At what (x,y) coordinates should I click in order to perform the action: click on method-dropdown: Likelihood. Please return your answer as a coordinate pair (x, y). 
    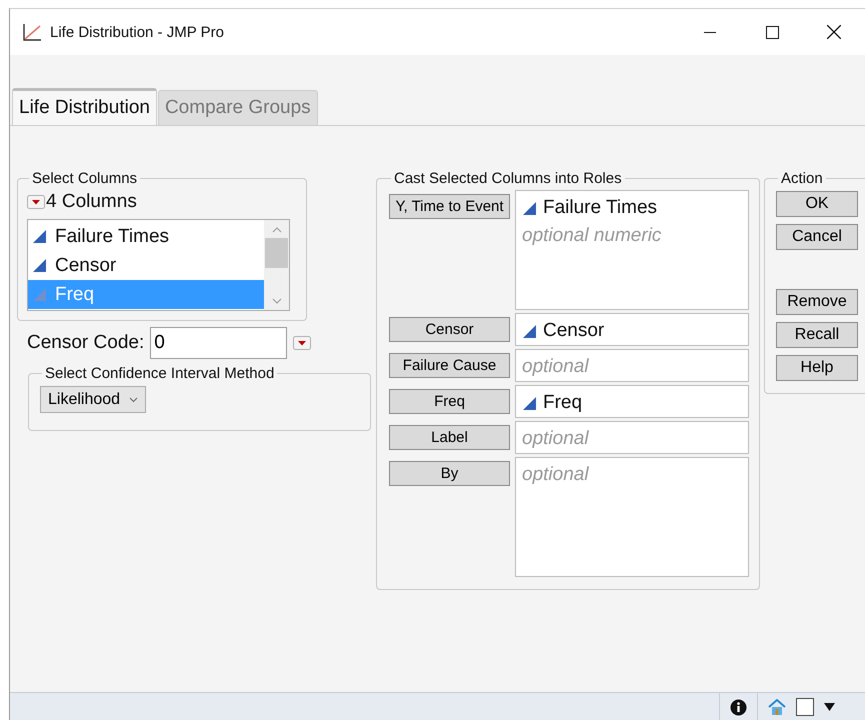
    Looking at the image, I should click on (93, 399).